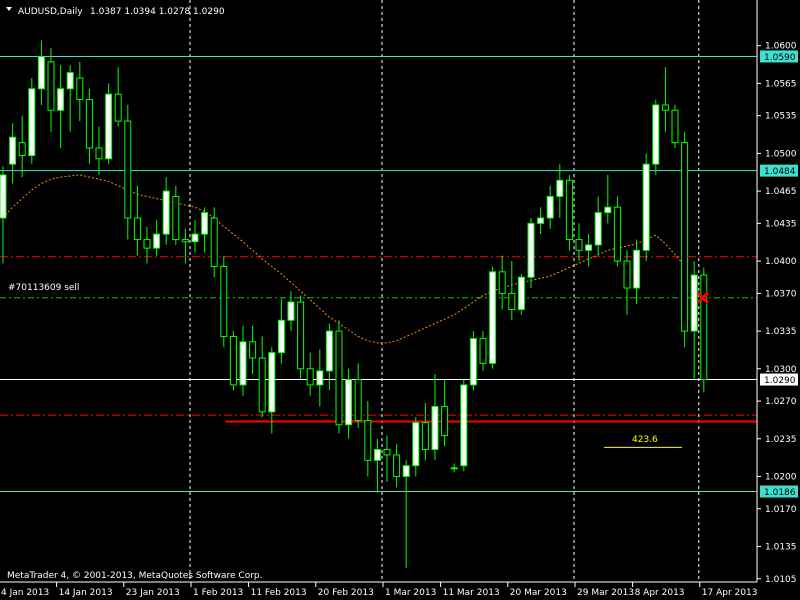 The width and height of the screenshot is (800, 600). What do you see at coordinates (781, 47) in the screenshot?
I see `price-tick-label: 1.0600` at bounding box center [781, 47].